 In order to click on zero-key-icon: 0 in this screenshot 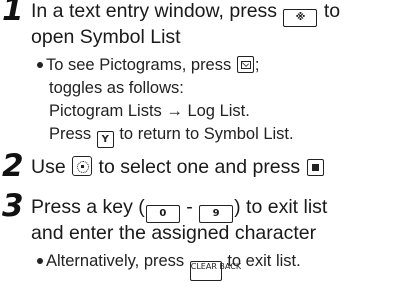, I will do `click(162, 214)`.